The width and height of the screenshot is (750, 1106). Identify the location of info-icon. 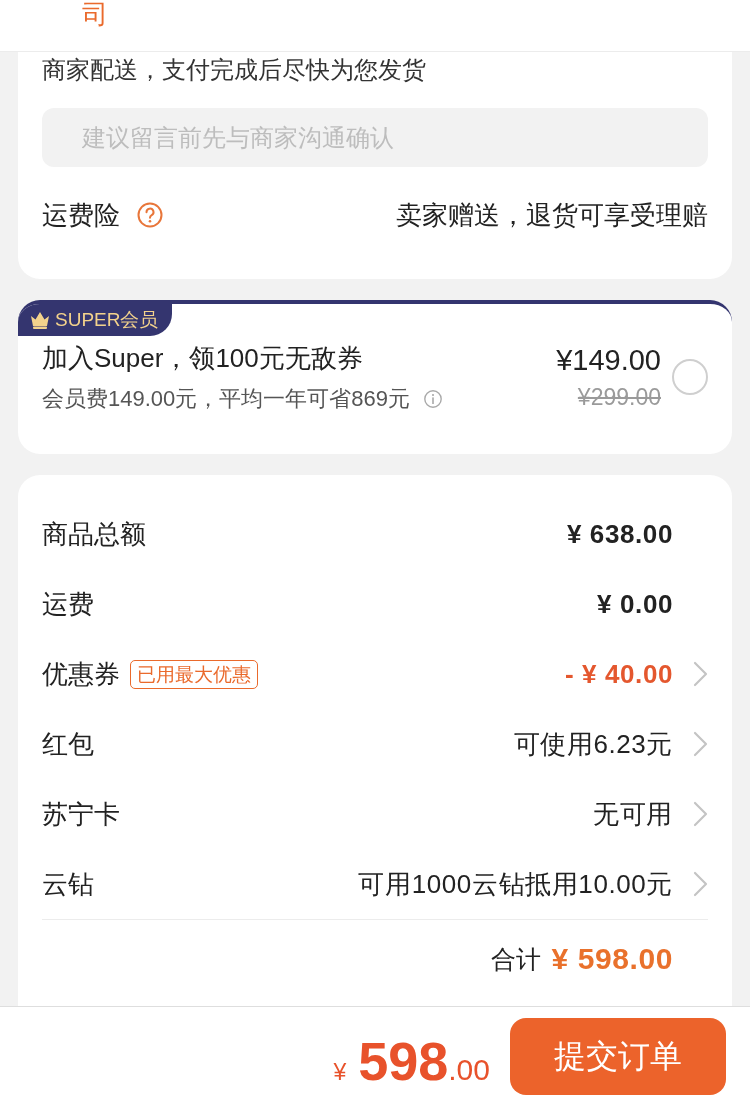
(433, 399).